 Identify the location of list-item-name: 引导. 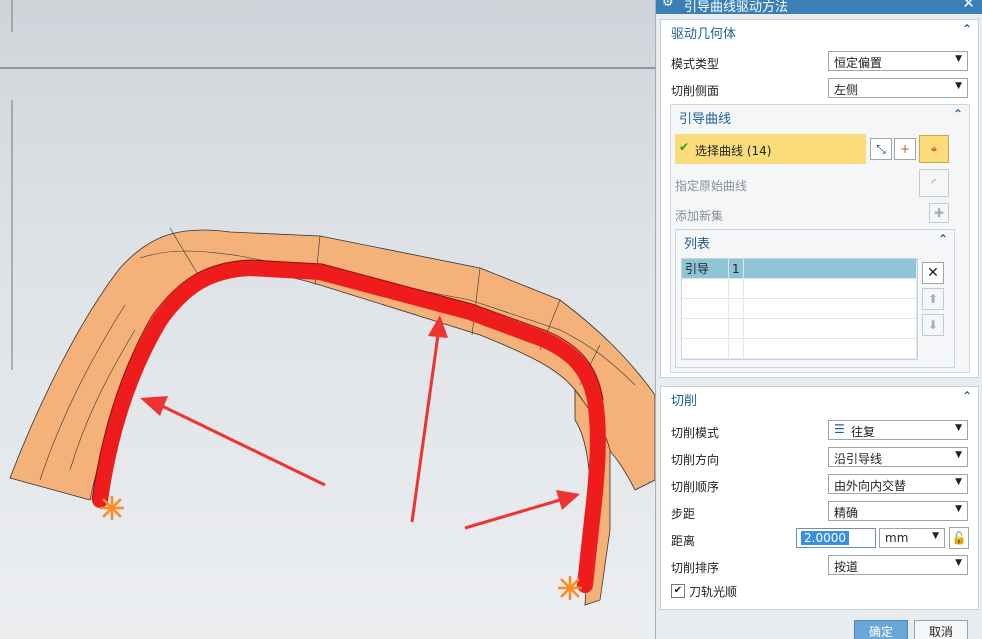
(705, 269).